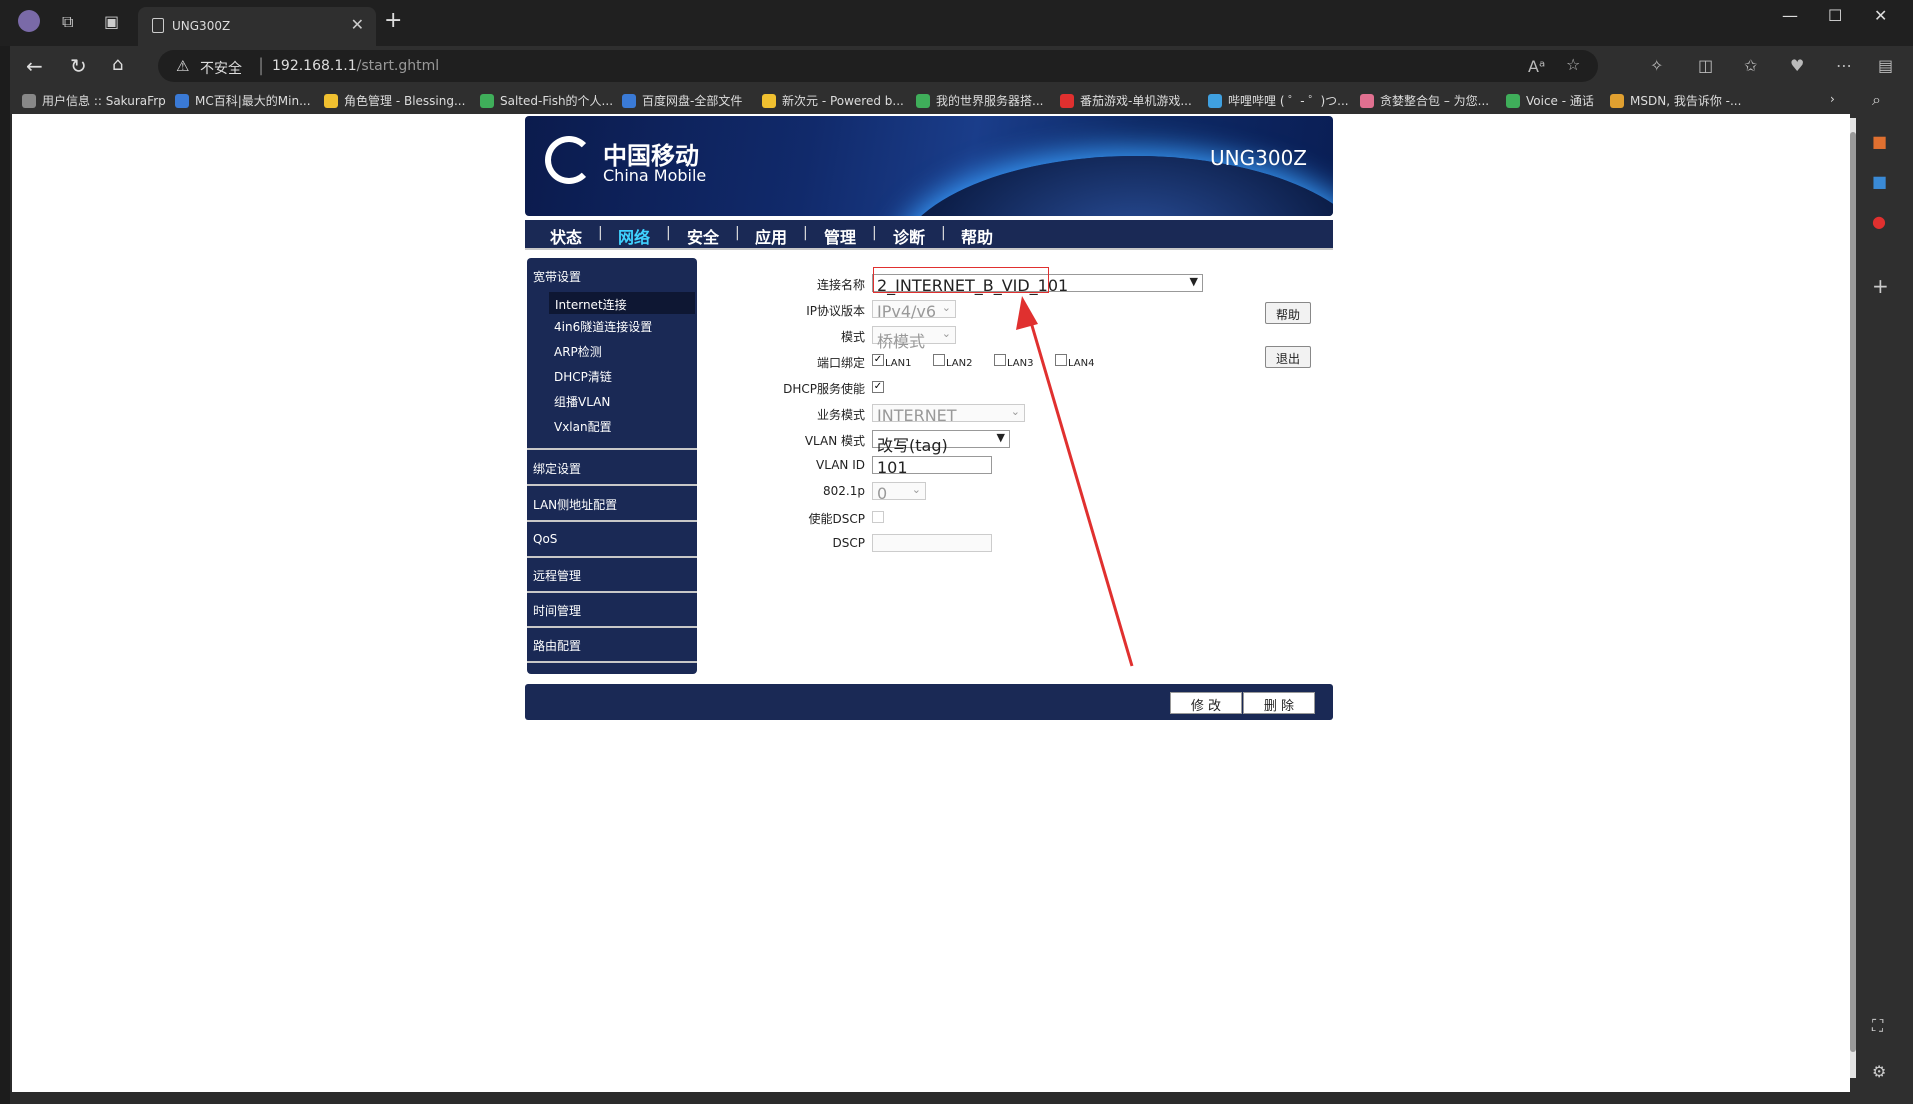 This screenshot has width=1913, height=1104. I want to click on bookmark-item: Voice - 通话, so click(1550, 100).